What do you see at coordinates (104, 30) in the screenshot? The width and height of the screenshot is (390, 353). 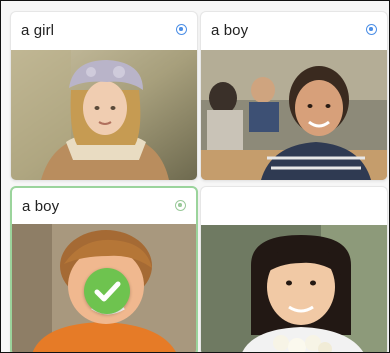 I see `card-header: a girl` at bounding box center [104, 30].